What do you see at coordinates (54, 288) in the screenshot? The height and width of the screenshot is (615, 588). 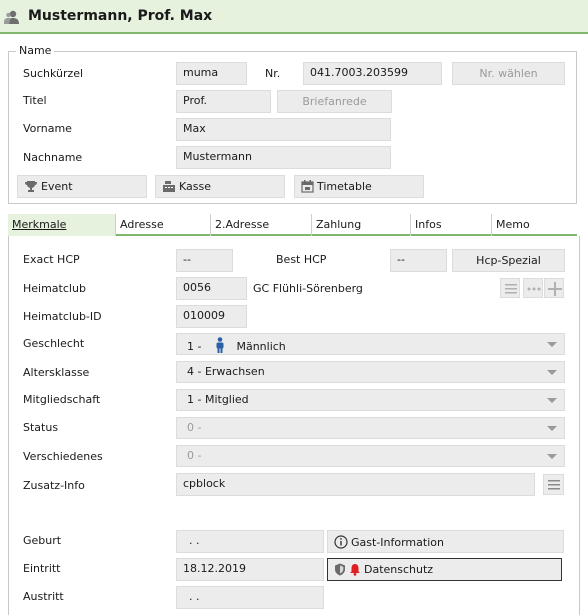 I see `heimatclub-label: Heimatclub` at bounding box center [54, 288].